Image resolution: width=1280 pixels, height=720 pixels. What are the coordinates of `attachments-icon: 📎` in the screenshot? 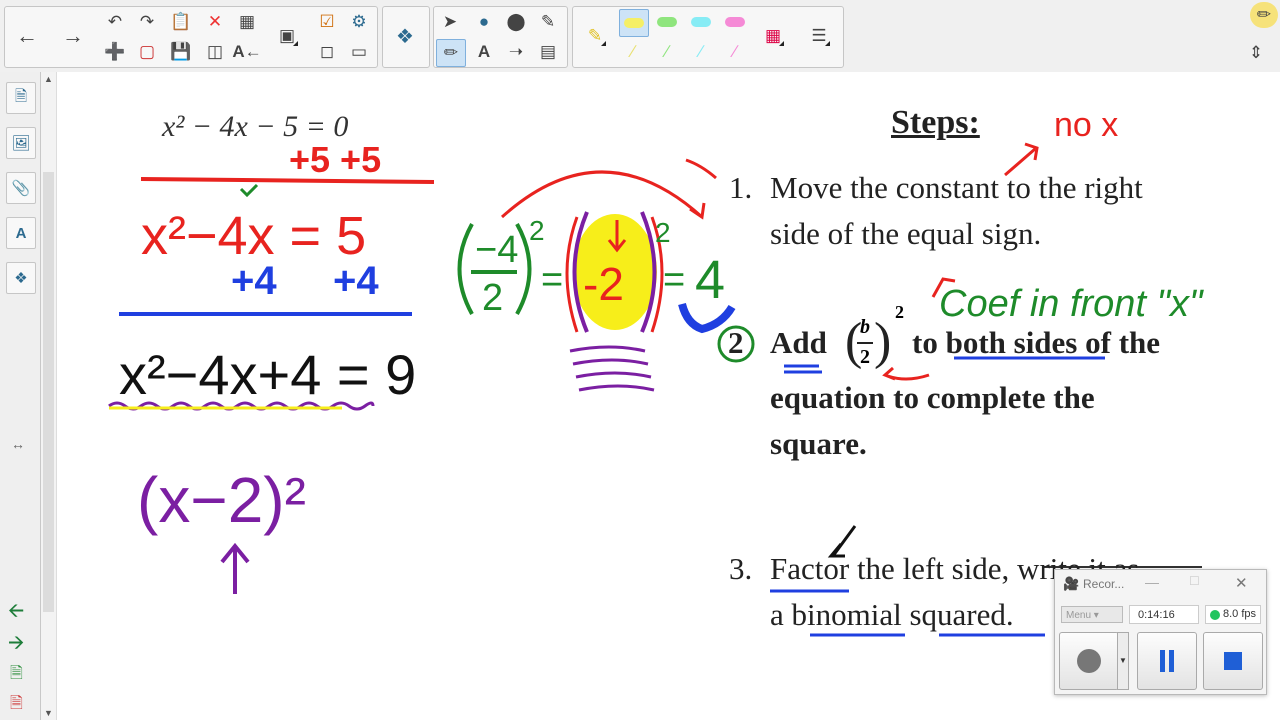 It's located at (21, 188).